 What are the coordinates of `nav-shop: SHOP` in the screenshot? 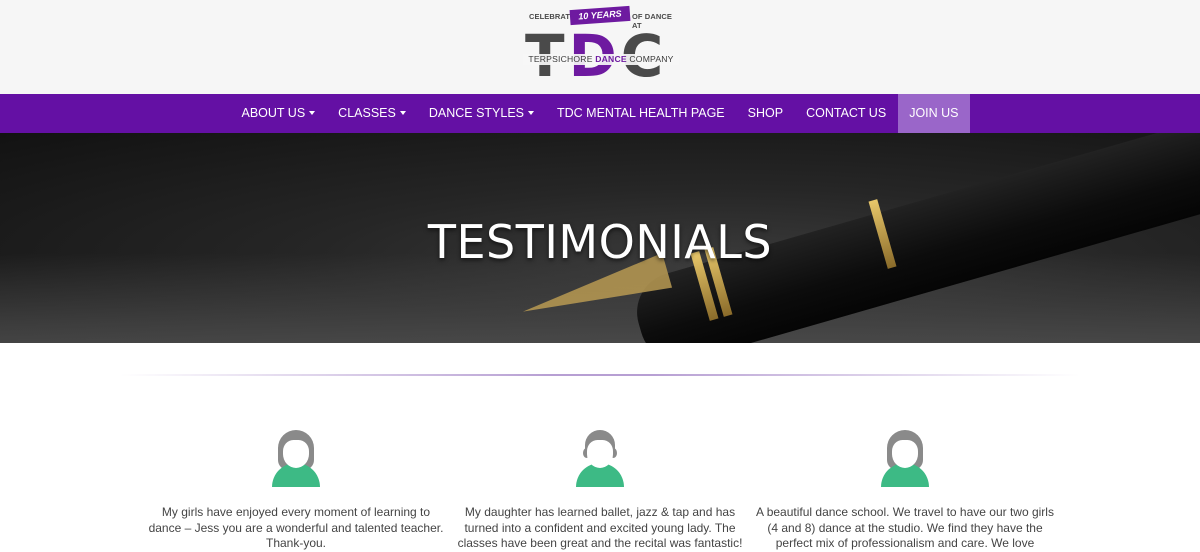 It's located at (765, 113).